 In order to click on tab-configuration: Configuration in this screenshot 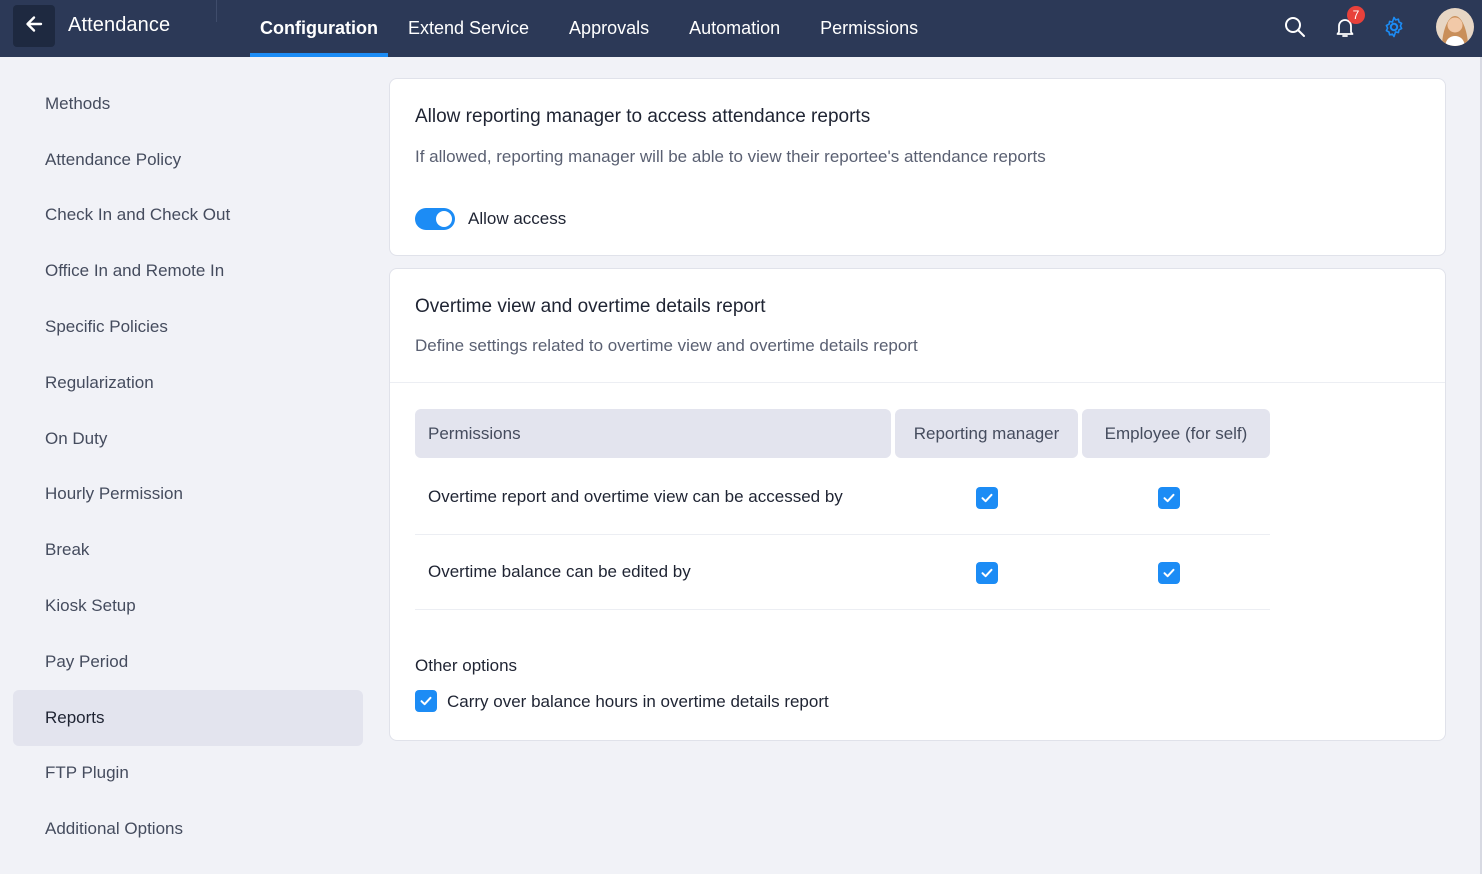, I will do `click(319, 28)`.